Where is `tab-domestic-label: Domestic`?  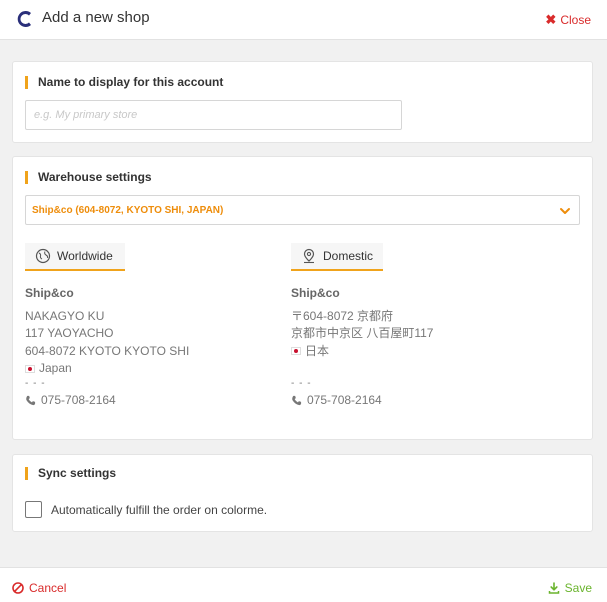
tab-domestic-label: Domestic is located at coordinates (347, 256).